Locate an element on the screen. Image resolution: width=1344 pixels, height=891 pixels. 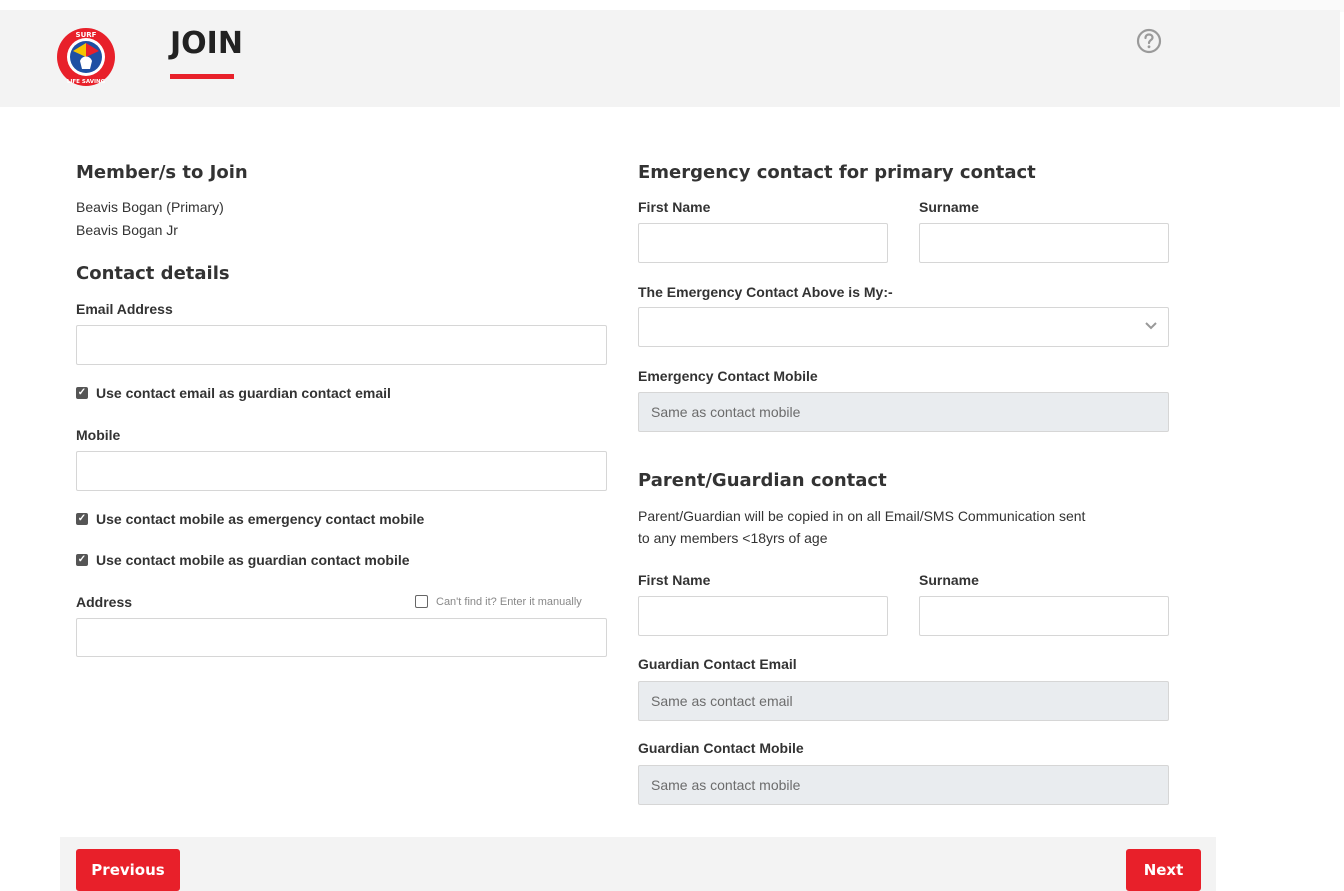
guardian-surname-label: Surname is located at coordinates (949, 580).